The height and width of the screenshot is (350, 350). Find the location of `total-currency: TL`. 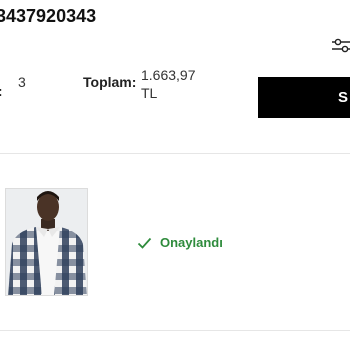

total-currency: TL is located at coordinates (149, 93).